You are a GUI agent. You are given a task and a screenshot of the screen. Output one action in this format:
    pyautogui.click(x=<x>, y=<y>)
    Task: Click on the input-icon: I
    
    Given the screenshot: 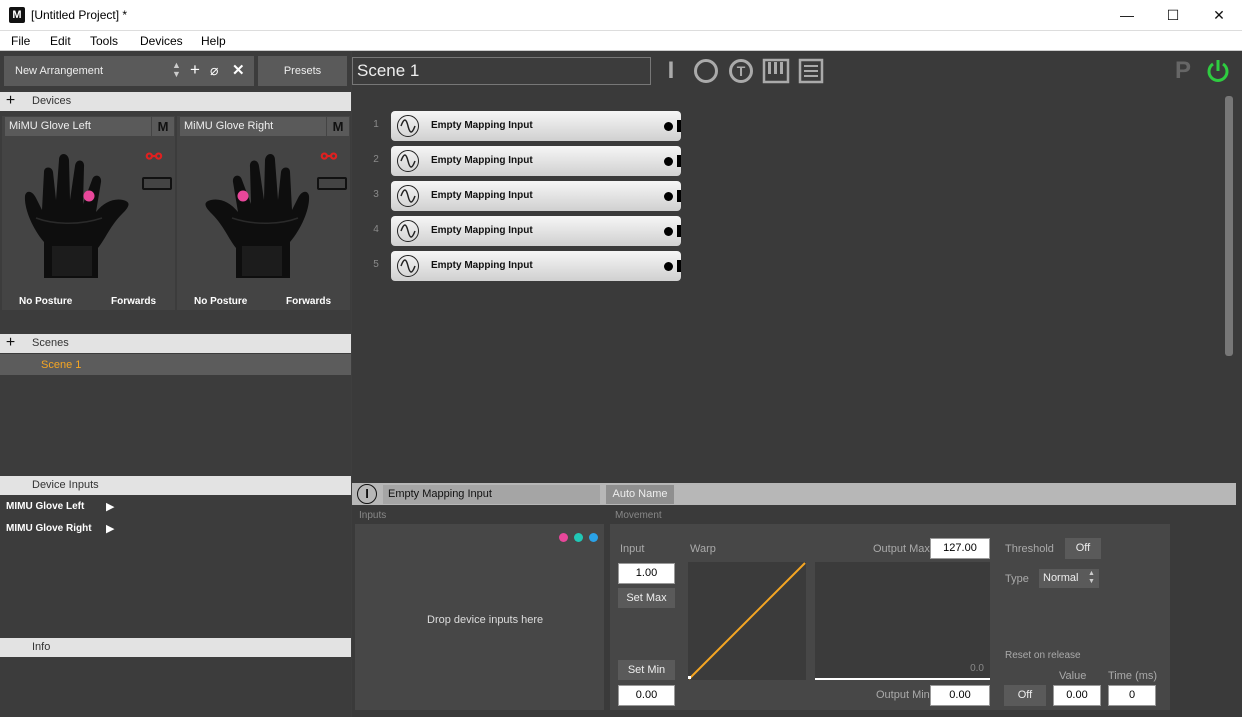 What is the action you would take?
    pyautogui.click(x=671, y=71)
    